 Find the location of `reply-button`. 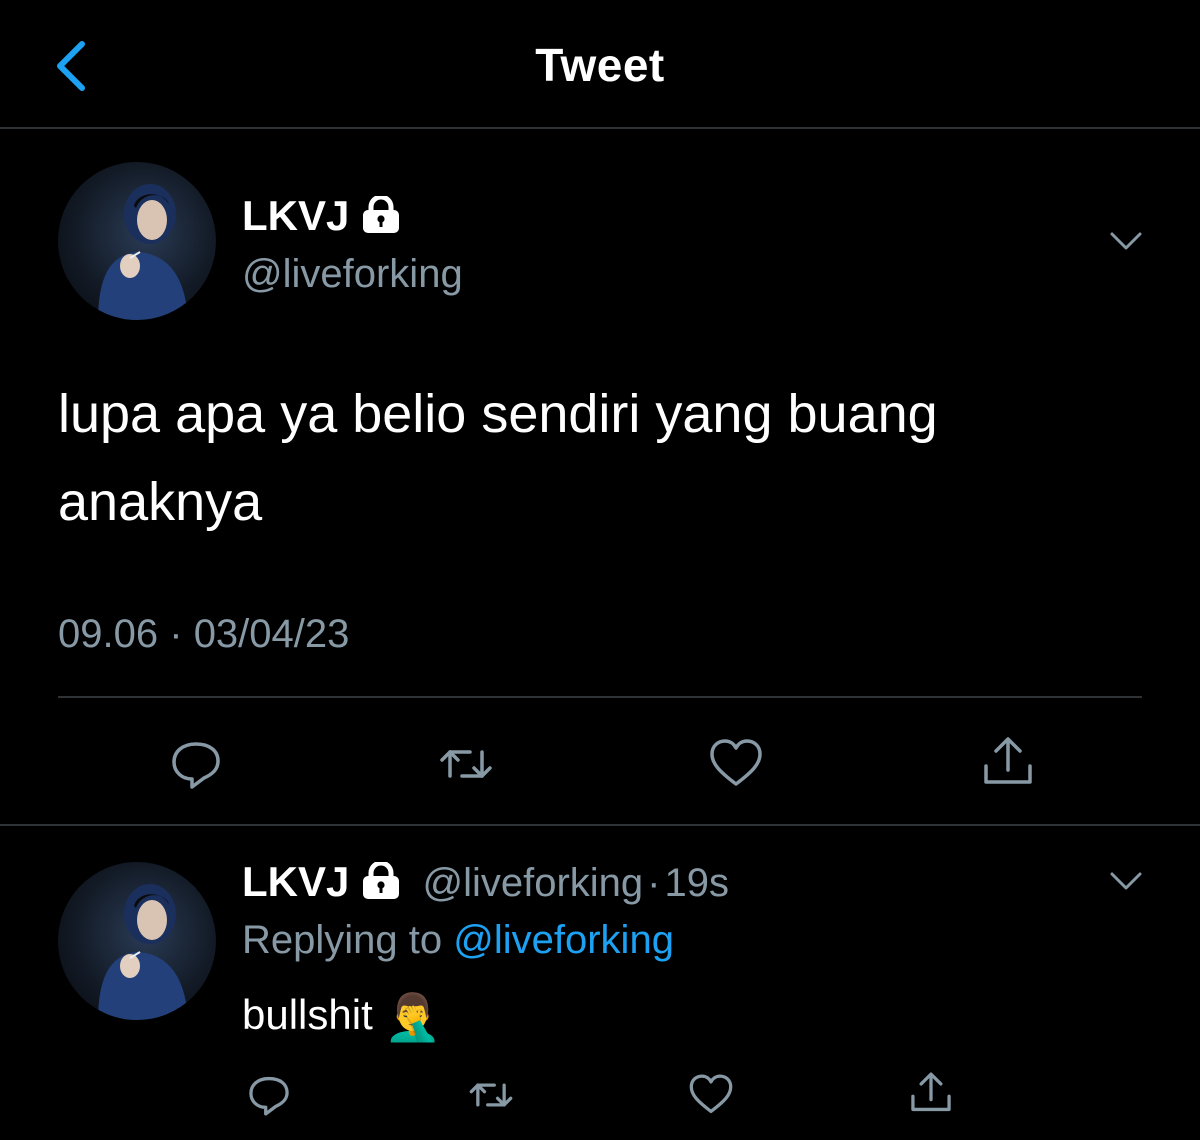

reply-button is located at coordinates (196, 764).